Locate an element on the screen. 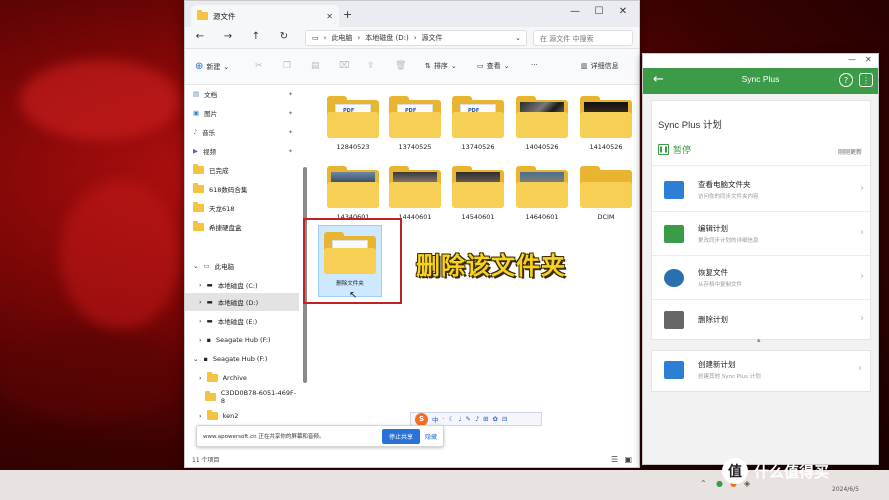 The height and width of the screenshot is (500, 889). back-icon: ← is located at coordinates (200, 36).